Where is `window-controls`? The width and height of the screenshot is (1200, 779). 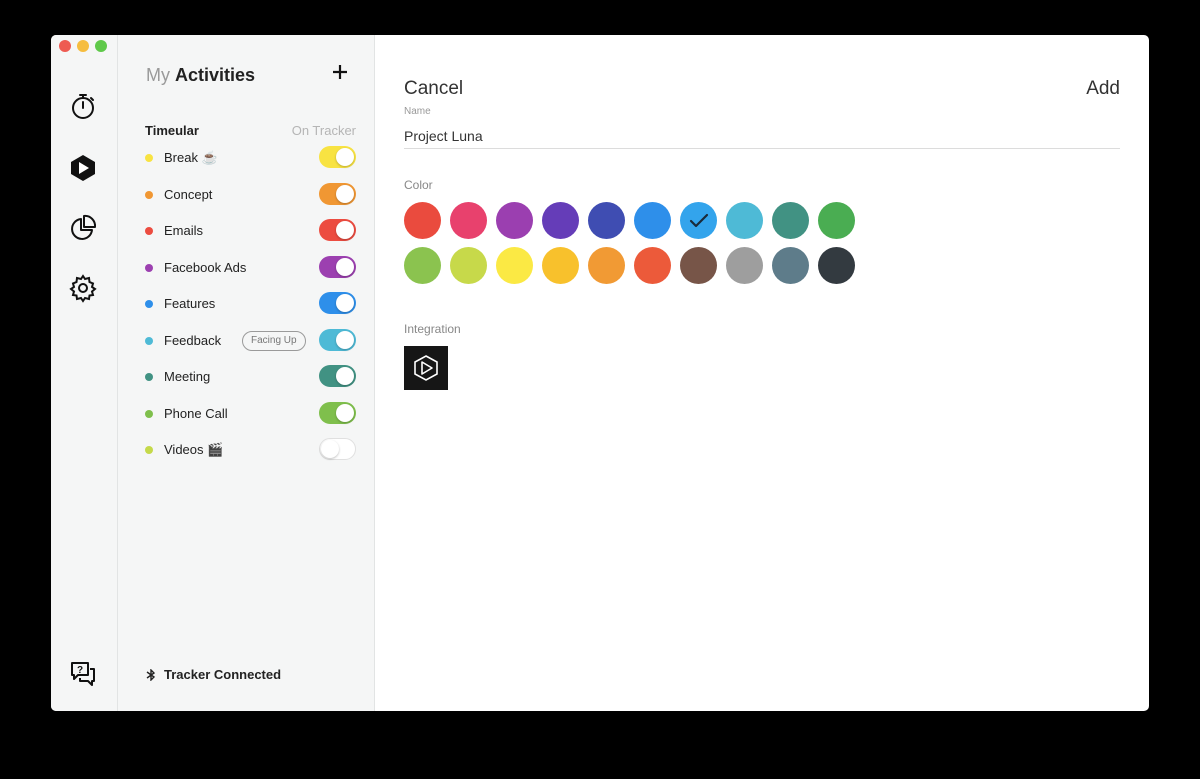 window-controls is located at coordinates (83, 46).